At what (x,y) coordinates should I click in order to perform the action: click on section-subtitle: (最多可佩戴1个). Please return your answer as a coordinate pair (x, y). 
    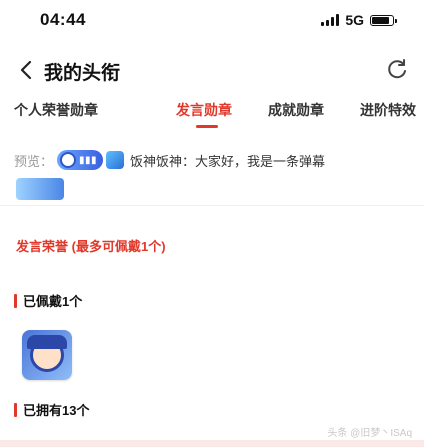
    Looking at the image, I should click on (118, 246).